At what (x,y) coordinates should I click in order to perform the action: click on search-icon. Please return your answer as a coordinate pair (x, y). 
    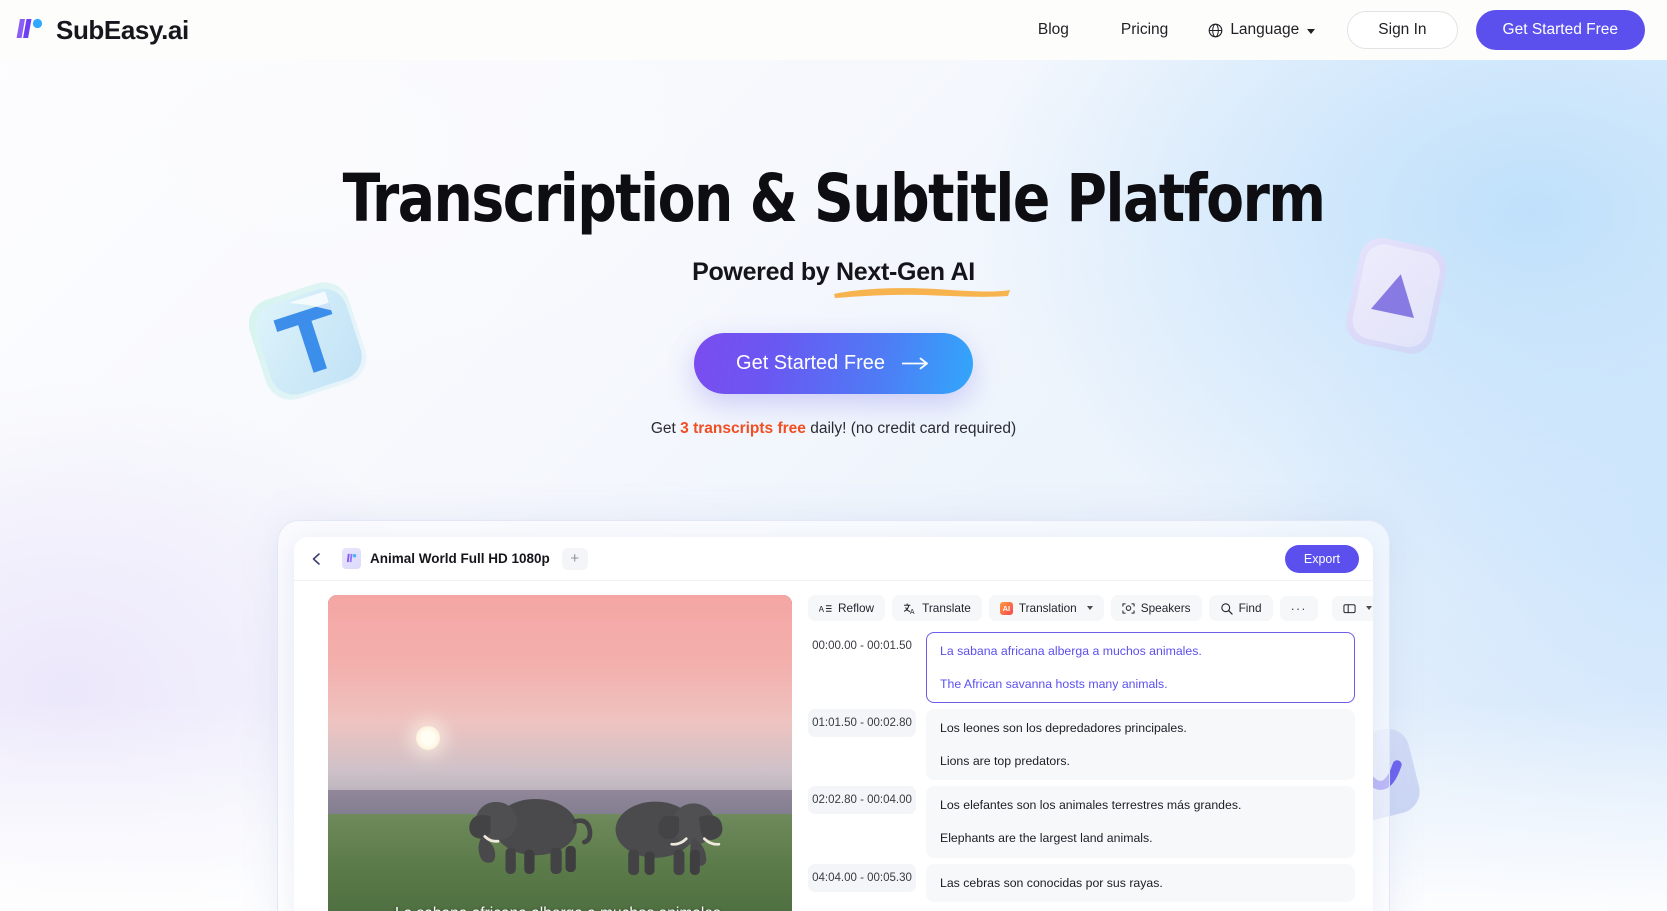
    Looking at the image, I should click on (1226, 608).